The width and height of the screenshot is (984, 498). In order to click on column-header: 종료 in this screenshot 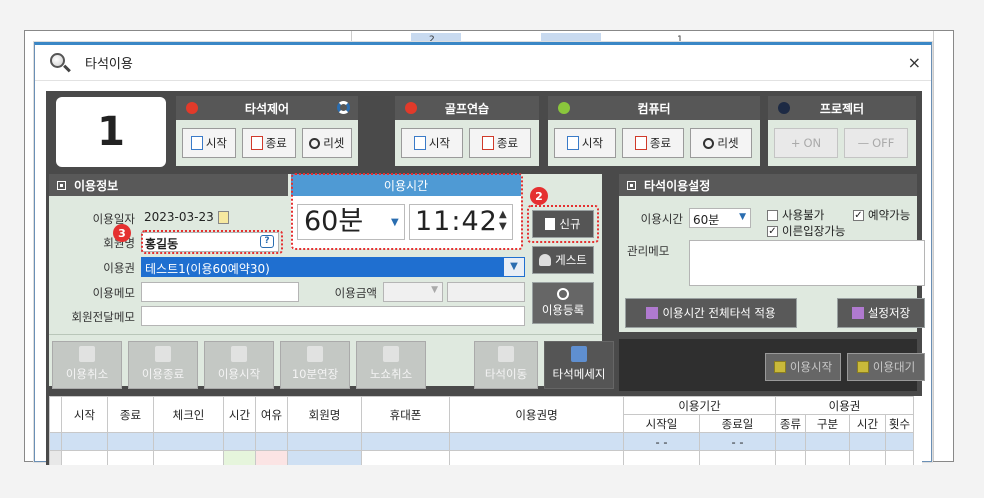, I will do `click(130, 414)`.